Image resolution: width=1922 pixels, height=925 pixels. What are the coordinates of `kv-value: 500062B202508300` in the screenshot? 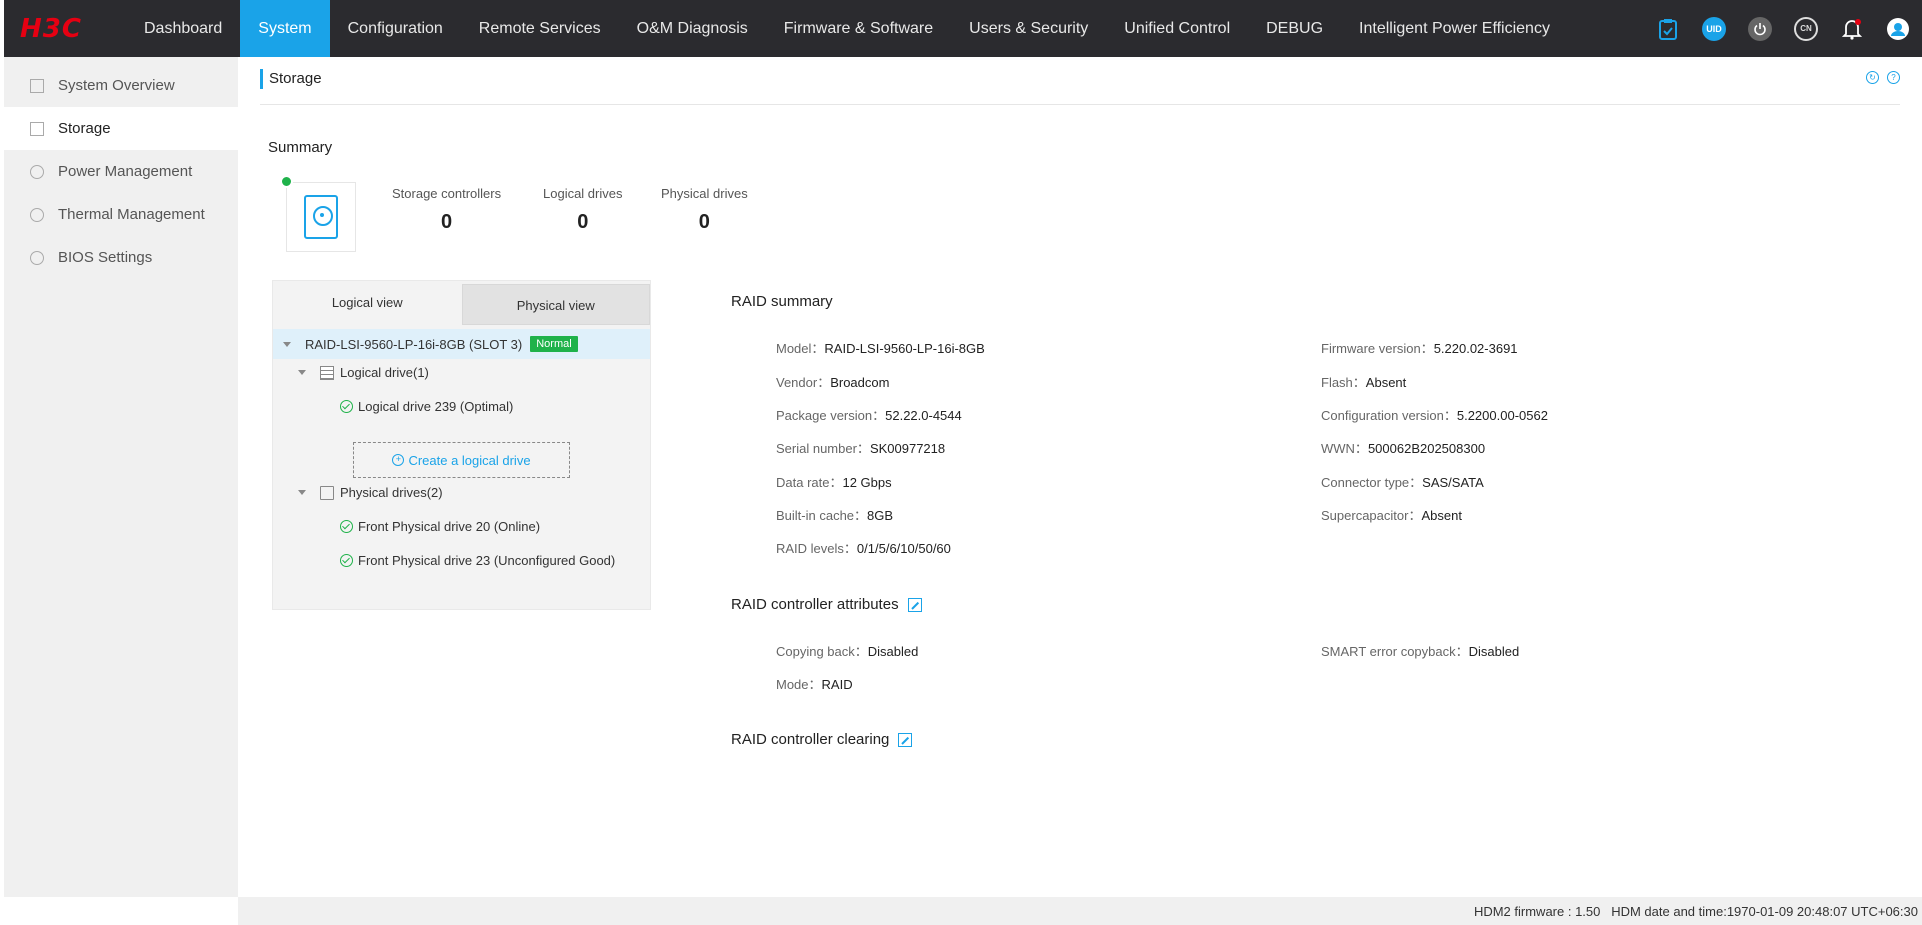 It's located at (1426, 448).